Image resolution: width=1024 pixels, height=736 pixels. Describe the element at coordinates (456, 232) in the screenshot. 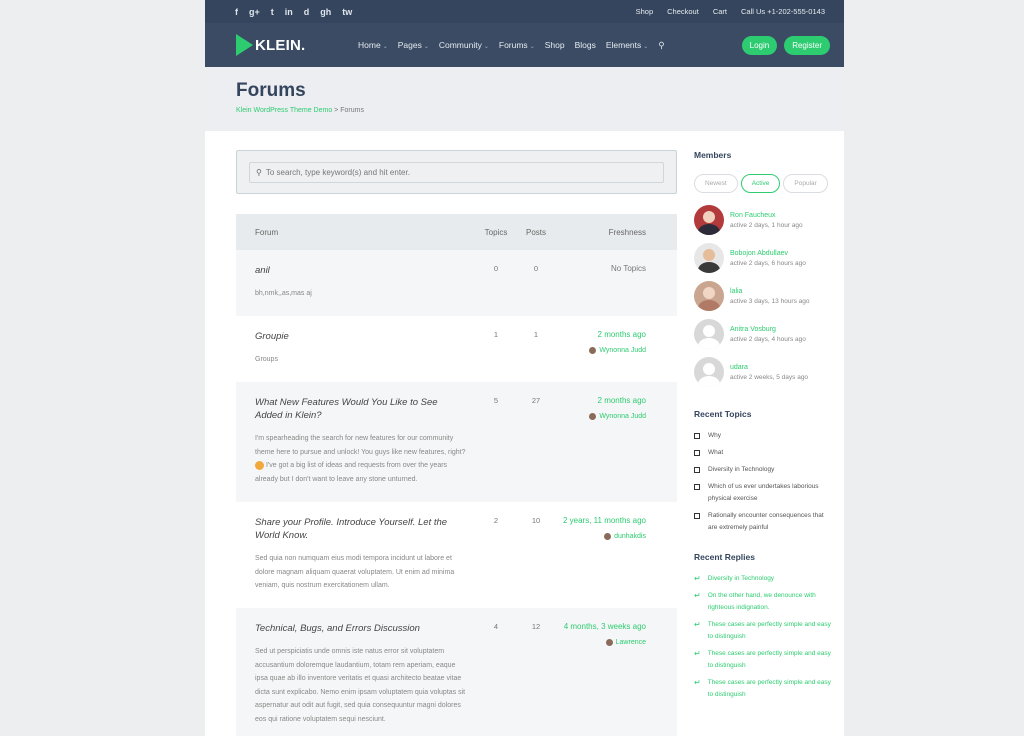

I see `forum-table-header: Forum Topics Posts Freshness` at that location.